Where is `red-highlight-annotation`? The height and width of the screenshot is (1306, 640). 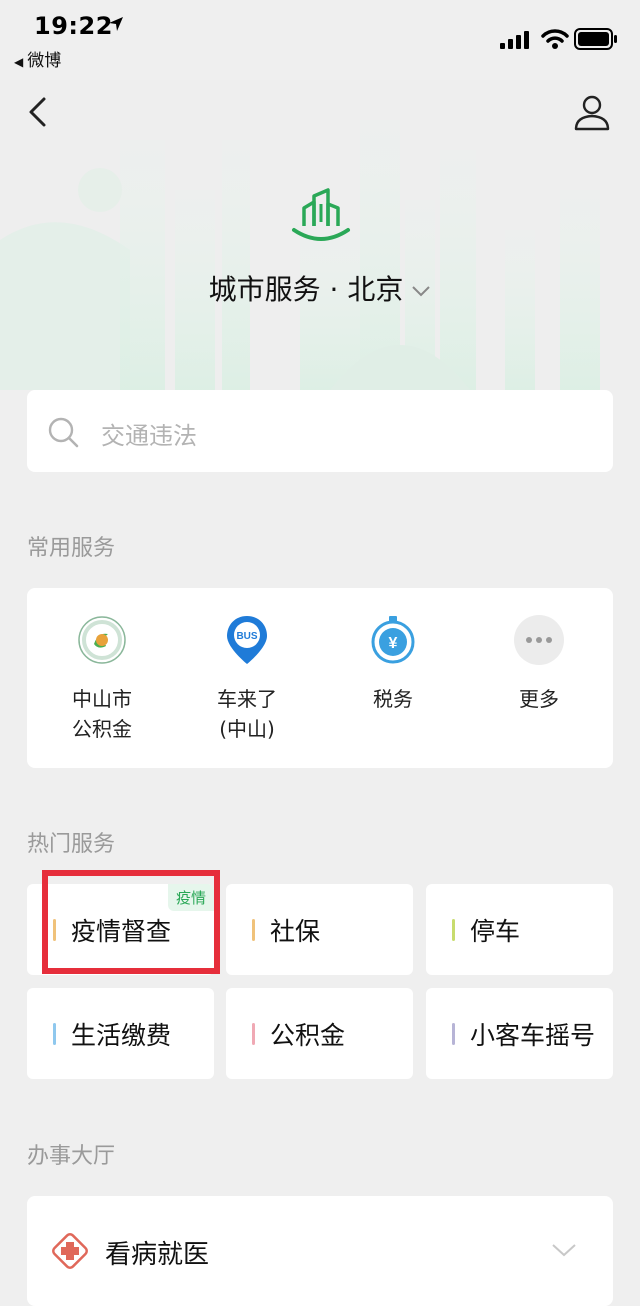 red-highlight-annotation is located at coordinates (131, 922).